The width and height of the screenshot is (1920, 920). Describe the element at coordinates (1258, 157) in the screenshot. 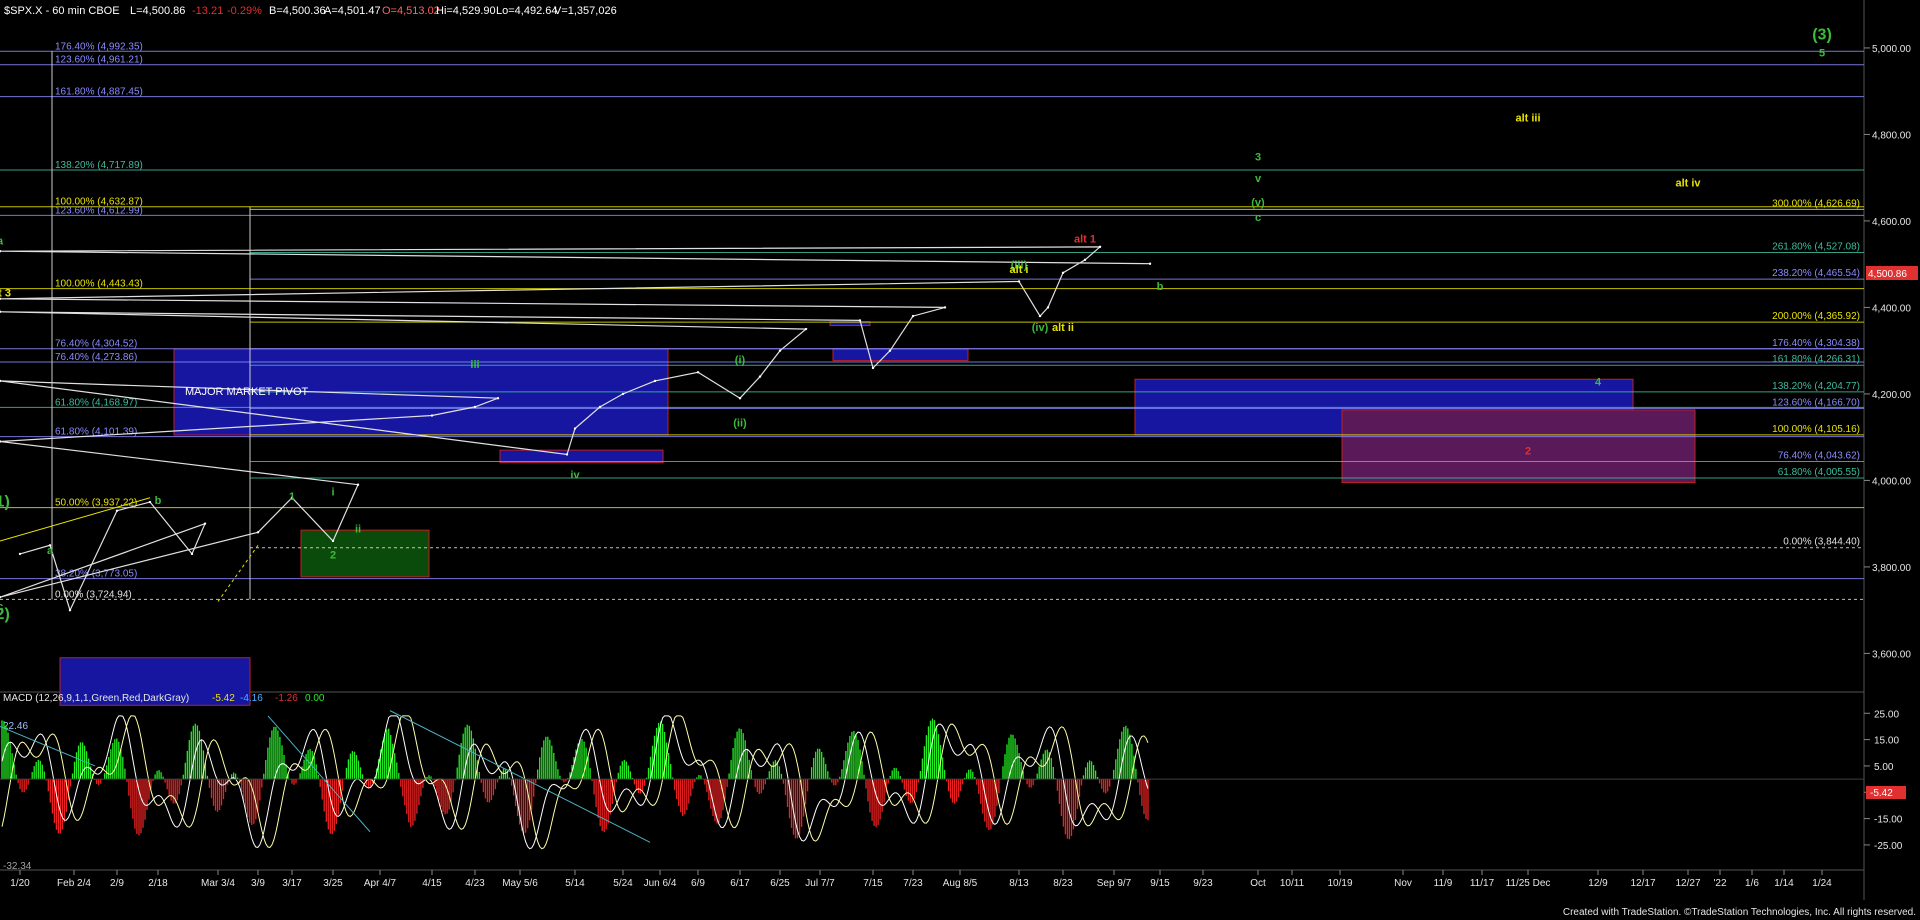

I see `wave-label: 3` at that location.